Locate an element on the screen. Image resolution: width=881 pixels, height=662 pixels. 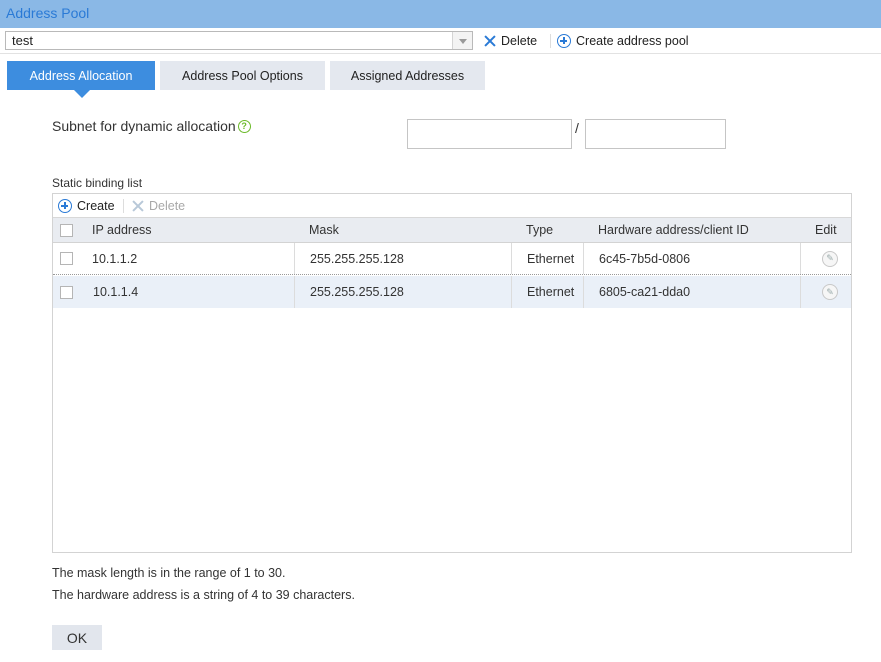
cell-ip: 10.1.1.4 is located at coordinates (116, 292).